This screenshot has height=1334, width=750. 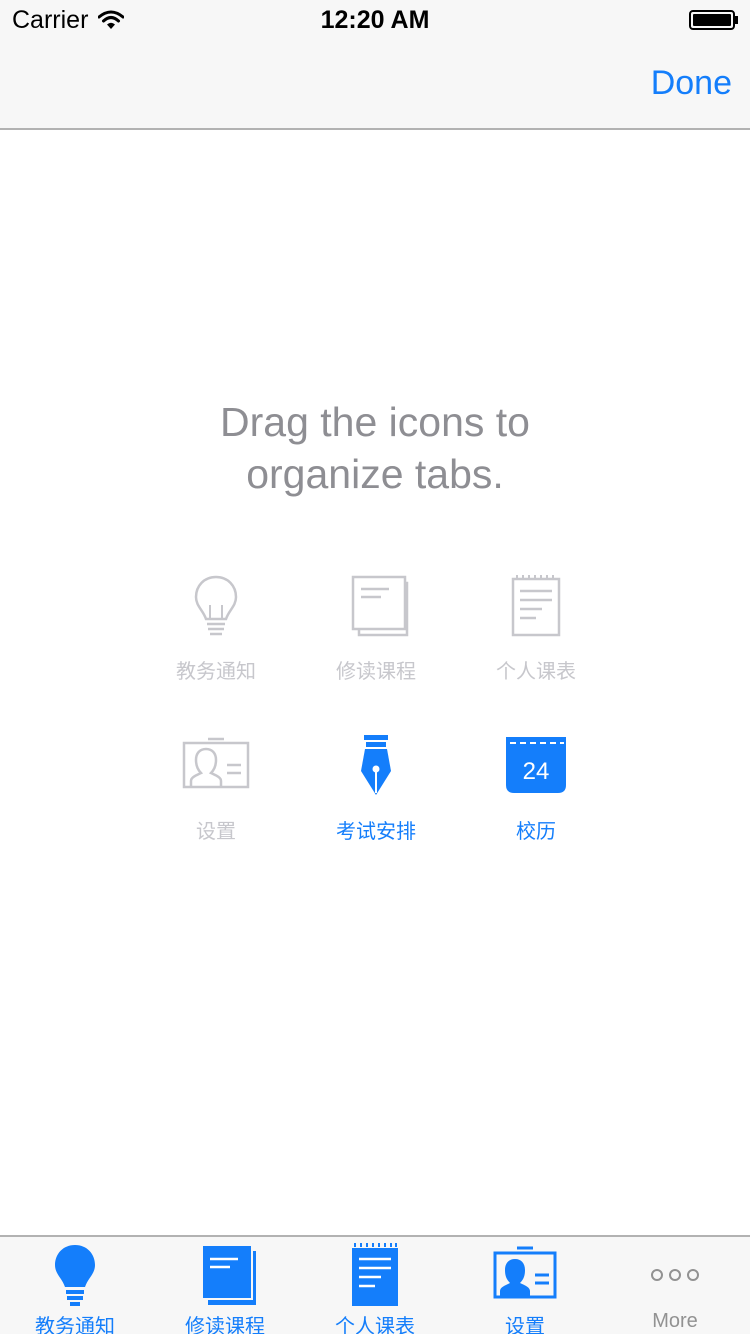 I want to click on grid-item-label: 设置, so click(x=216, y=832).